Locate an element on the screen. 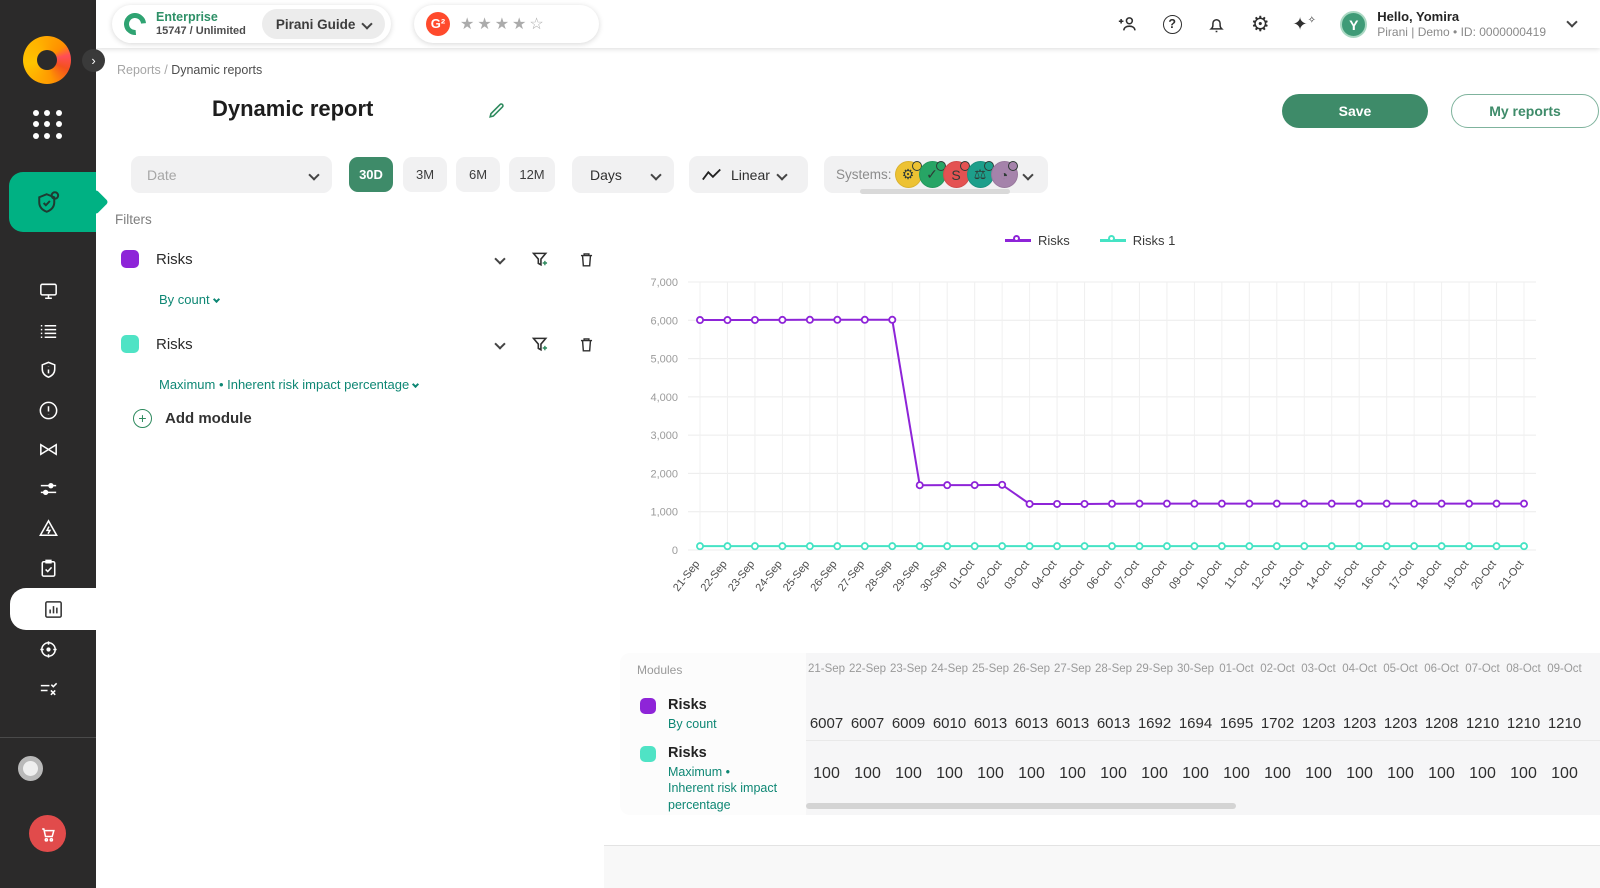  date-select: Date is located at coordinates (231, 174).